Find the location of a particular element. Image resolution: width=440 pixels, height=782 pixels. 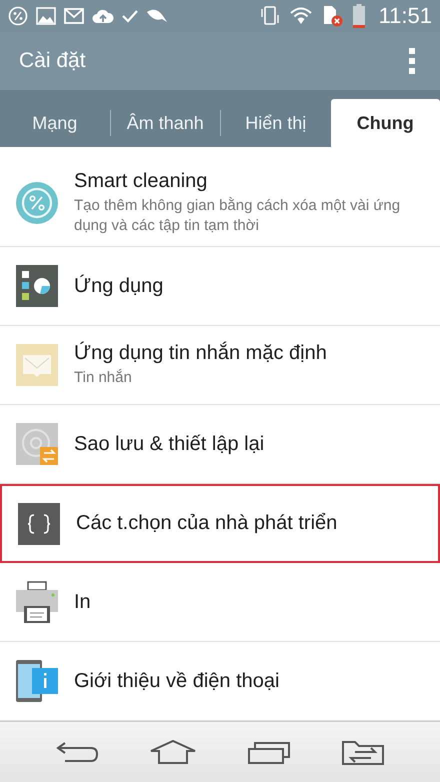

tab: Hiển thị is located at coordinates (275, 123).